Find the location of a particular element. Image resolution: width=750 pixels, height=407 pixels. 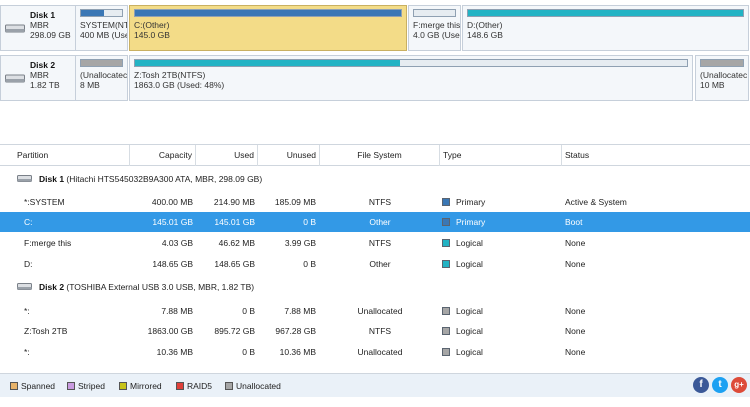

column-header-used: Used is located at coordinates (227, 155).